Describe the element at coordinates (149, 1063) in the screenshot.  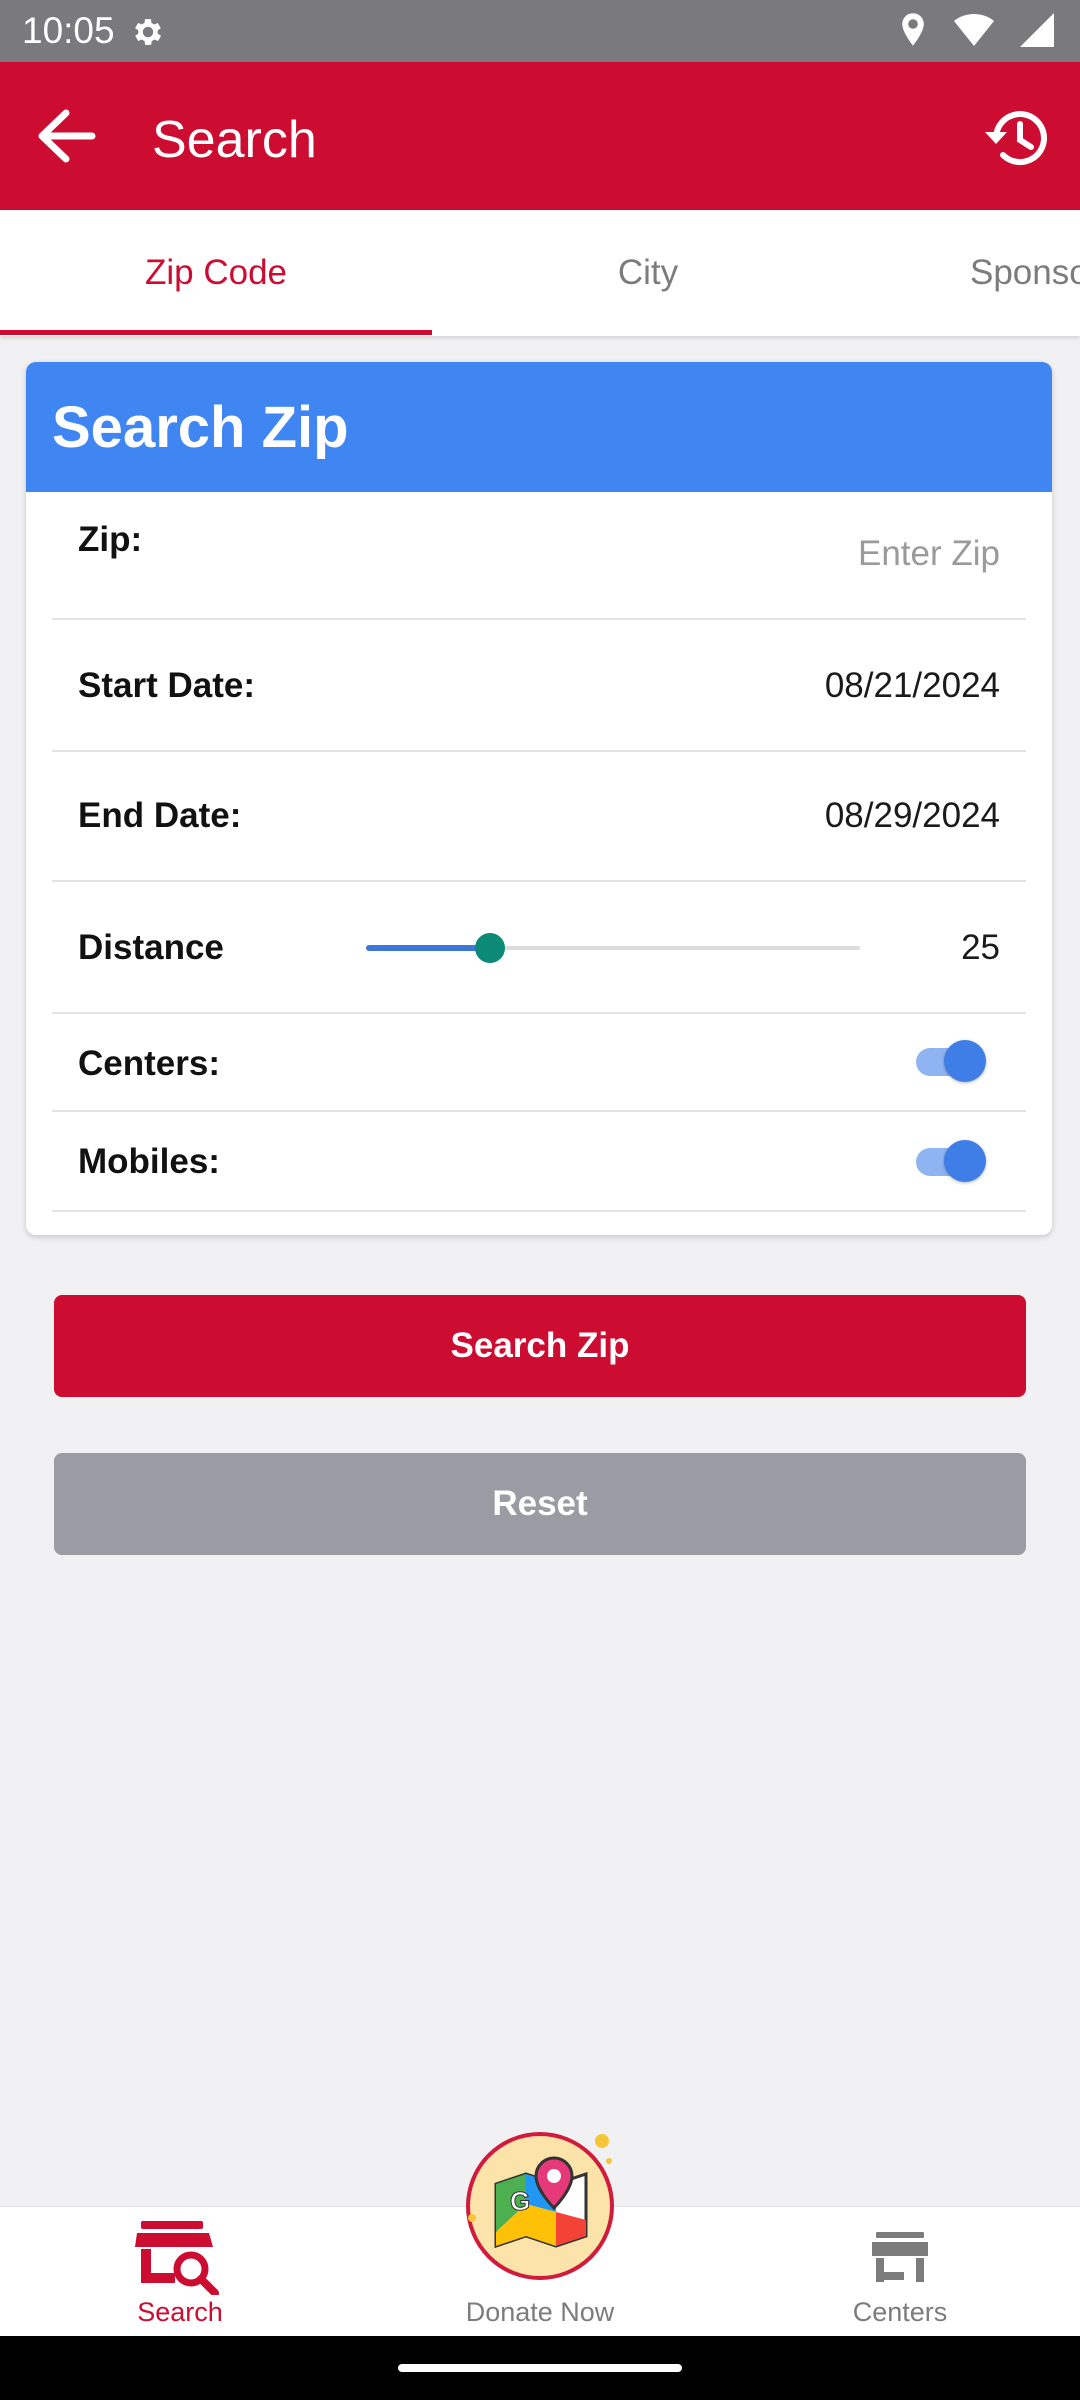
I see `centers-label: Centers:` at that location.